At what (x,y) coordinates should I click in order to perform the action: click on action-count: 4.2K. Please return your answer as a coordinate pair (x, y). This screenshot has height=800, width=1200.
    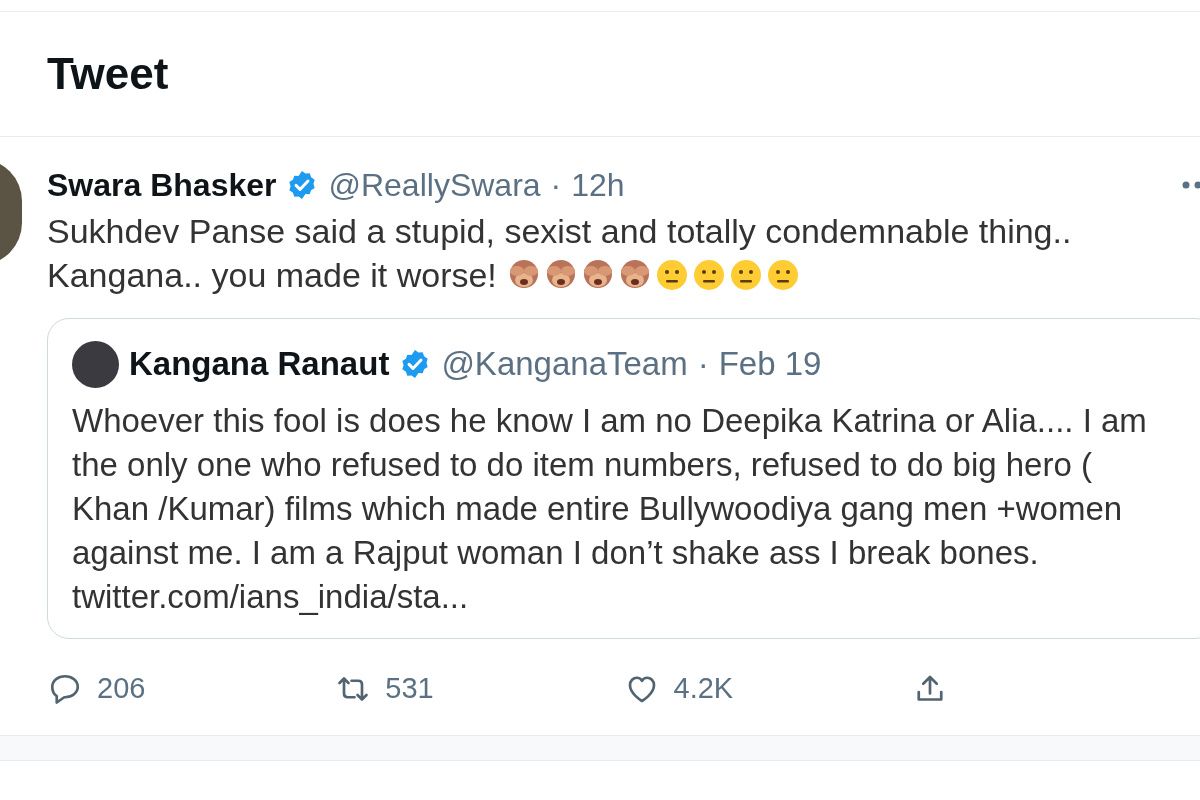
    Looking at the image, I should click on (703, 689).